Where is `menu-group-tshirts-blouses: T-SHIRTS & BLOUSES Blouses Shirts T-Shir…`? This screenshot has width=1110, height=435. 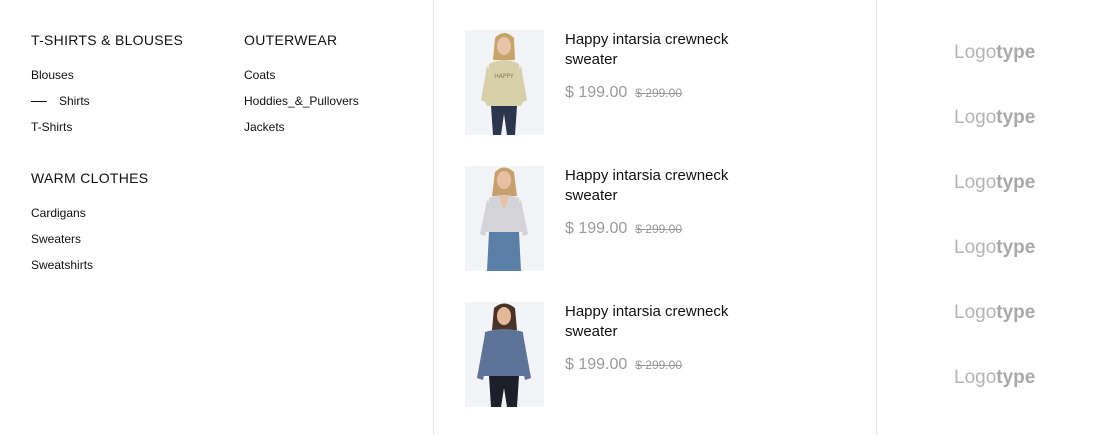 menu-group-tshirts-blouses: T-SHIRTS & BLOUSES Blouses Shirts T-Shir… is located at coordinates (107, 85).